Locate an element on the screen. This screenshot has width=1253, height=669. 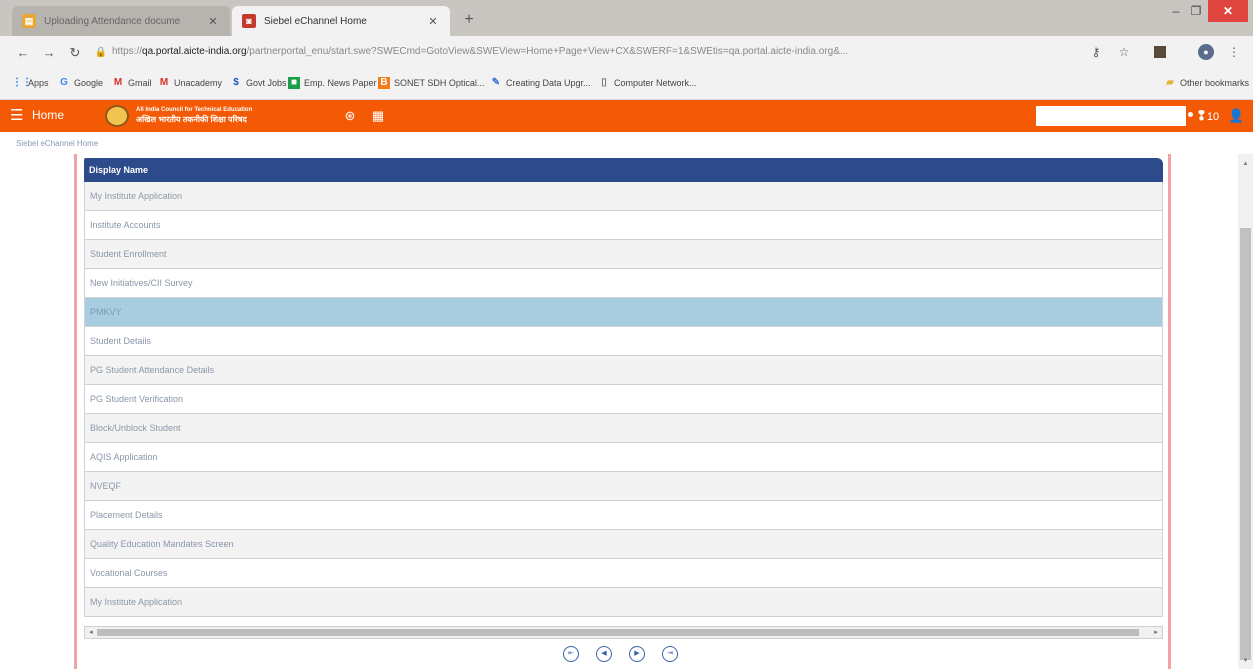
list-item: Vocational Courses is located at coordinates (623, 573).